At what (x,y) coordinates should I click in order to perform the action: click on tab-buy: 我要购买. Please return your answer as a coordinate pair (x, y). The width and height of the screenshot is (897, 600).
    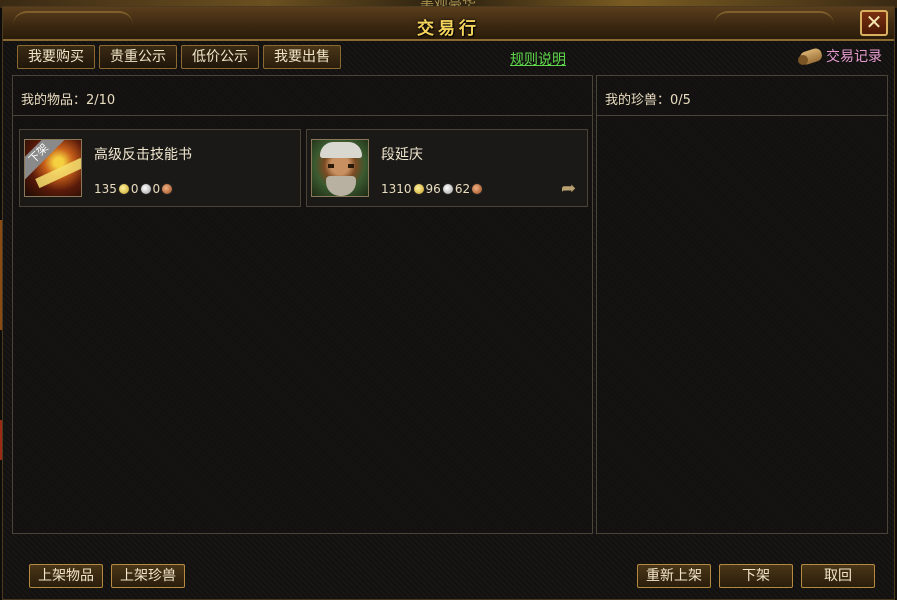
    Looking at the image, I should click on (56, 57).